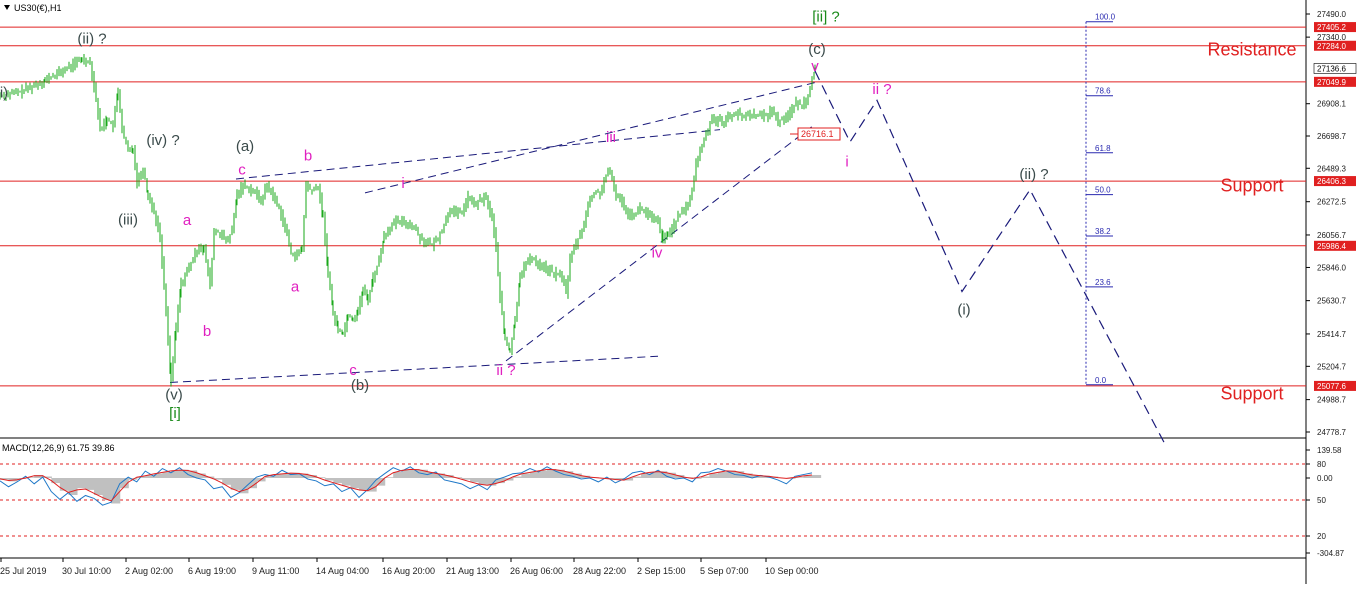 The width and height of the screenshot is (1359, 589). I want to click on time-axis-label: 6 Aug 19:00, so click(212, 571).